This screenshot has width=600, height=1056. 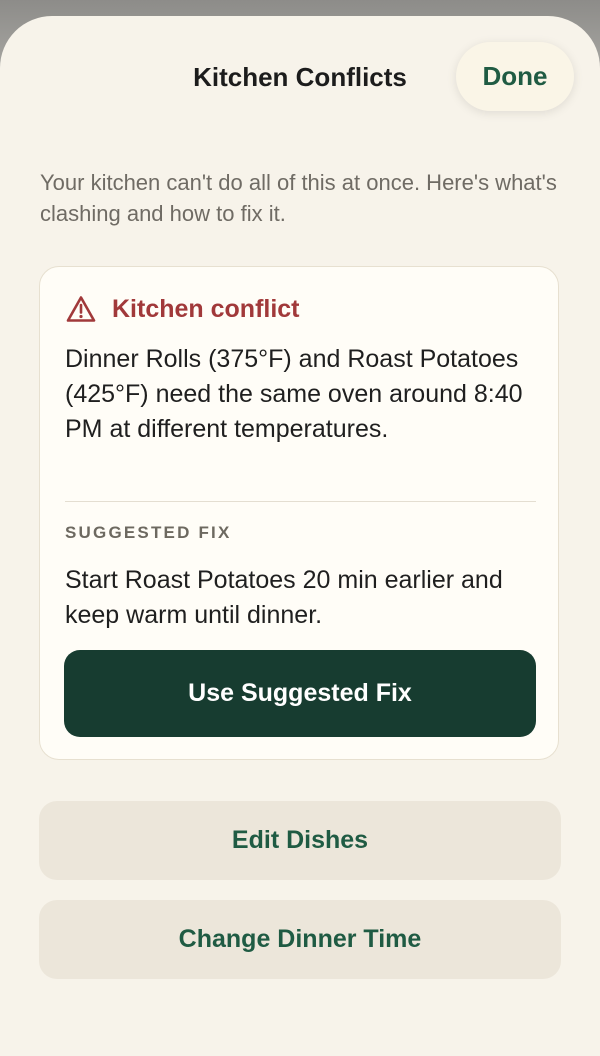 I want to click on conflict-header: Kitchen conflict, so click(x=183, y=309).